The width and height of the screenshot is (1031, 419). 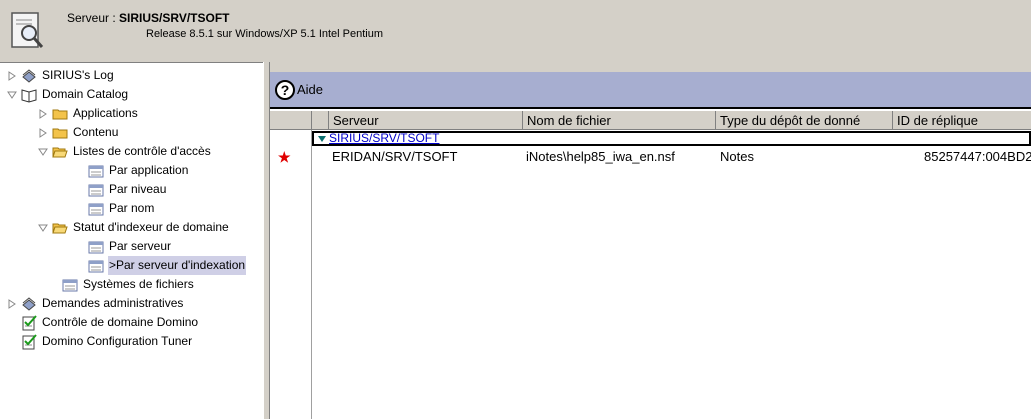 I want to click on tree-item-config-tuner: Domino Configuration Tuner, so click(x=107, y=341).